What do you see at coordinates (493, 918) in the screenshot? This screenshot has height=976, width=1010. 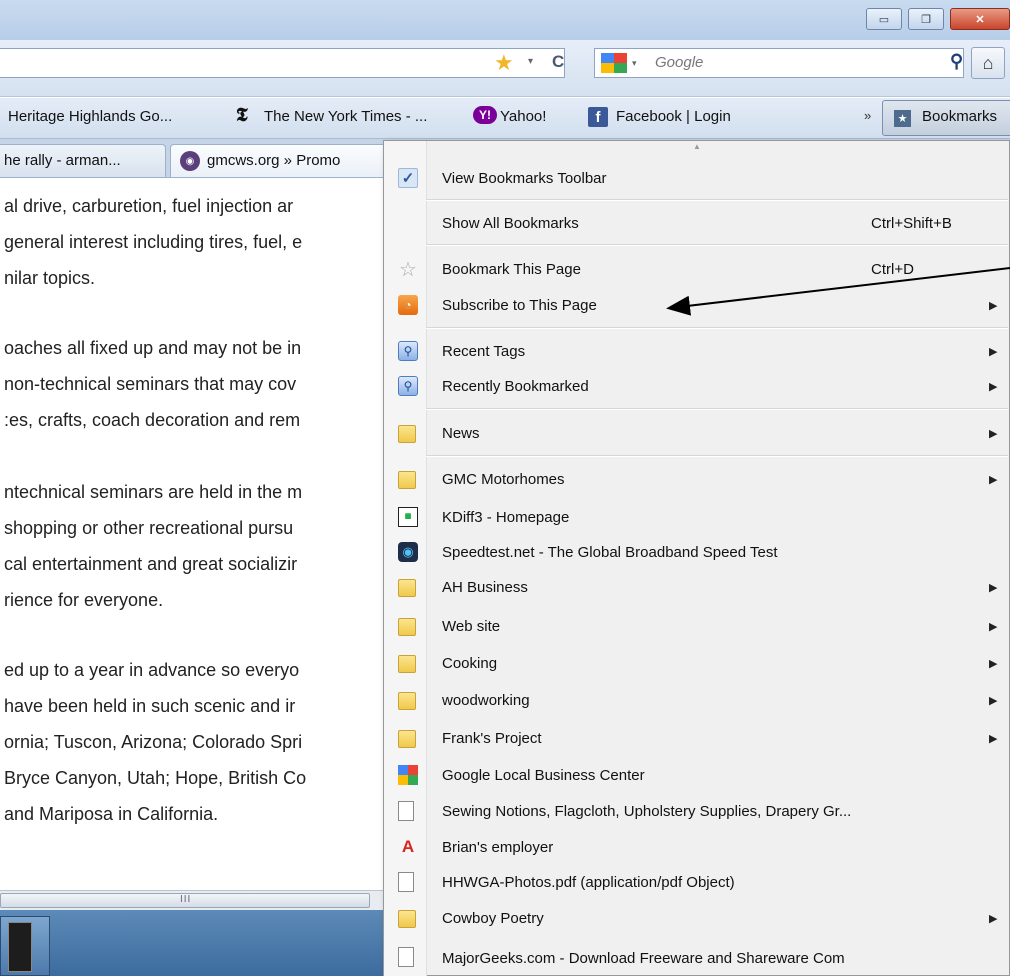 I see `menu-item-label: Cowboy Poetry` at bounding box center [493, 918].